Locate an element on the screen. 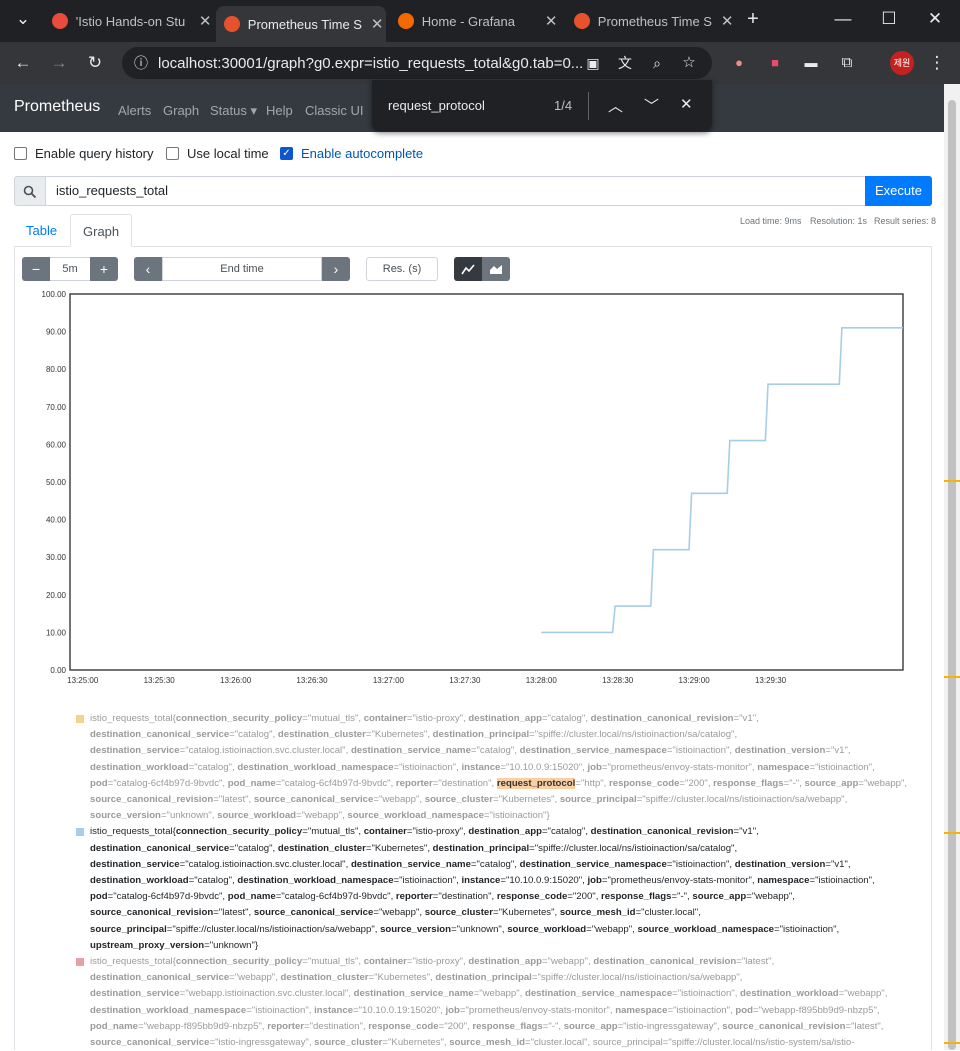  tab-title: 'Istio Hands-on Stu is located at coordinates (130, 21).